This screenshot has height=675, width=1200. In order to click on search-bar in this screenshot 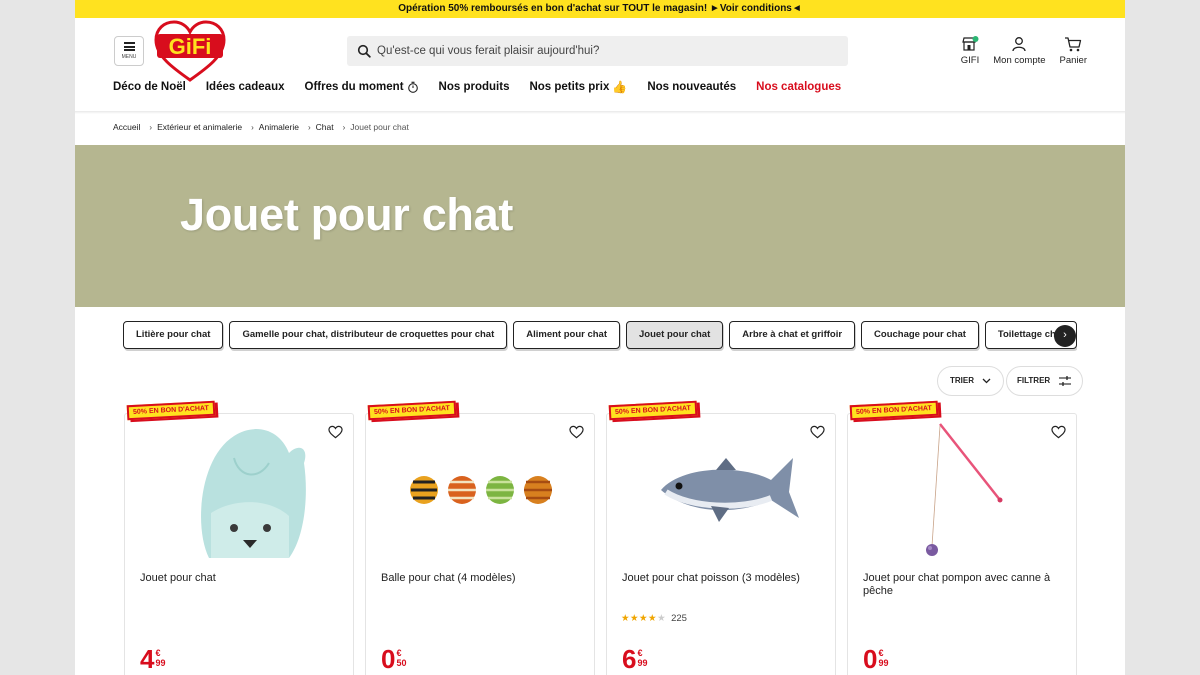, I will do `click(597, 51)`.